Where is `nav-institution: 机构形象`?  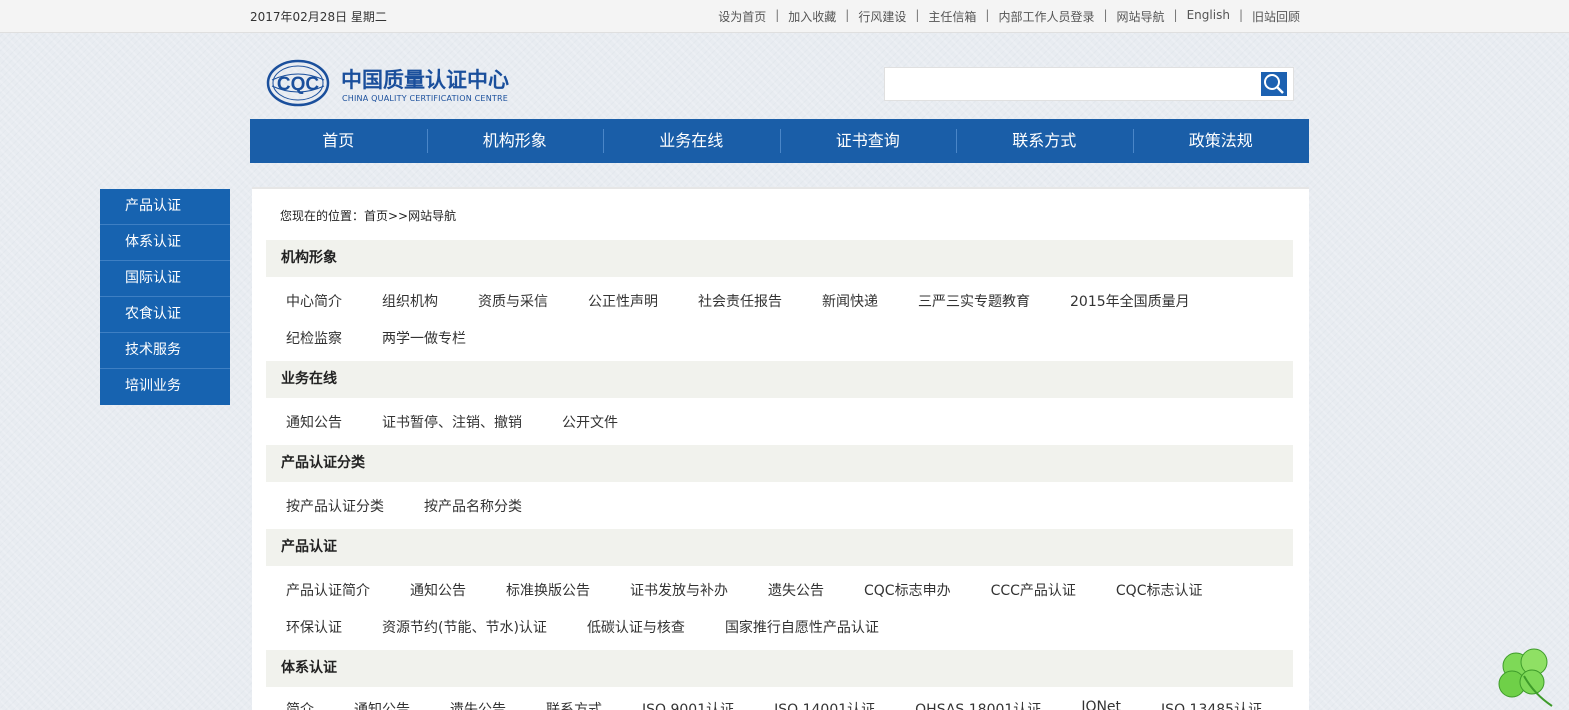
nav-institution: 机构形象 is located at coordinates (515, 141).